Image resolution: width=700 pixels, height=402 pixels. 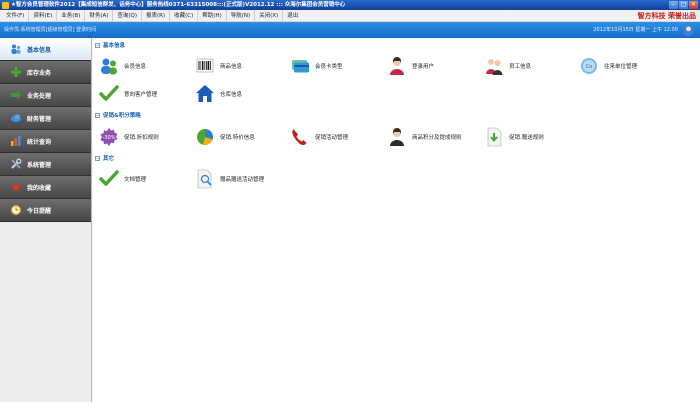 What do you see at coordinates (397, 137) in the screenshot?
I see `person-icon` at bounding box center [397, 137].